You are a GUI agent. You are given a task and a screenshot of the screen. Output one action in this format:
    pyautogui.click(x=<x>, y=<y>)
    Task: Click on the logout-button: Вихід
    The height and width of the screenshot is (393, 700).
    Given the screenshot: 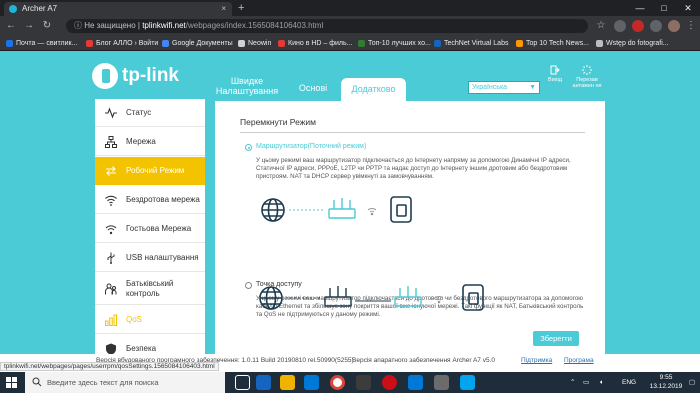 What is the action you would take?
    pyautogui.click(x=555, y=74)
    